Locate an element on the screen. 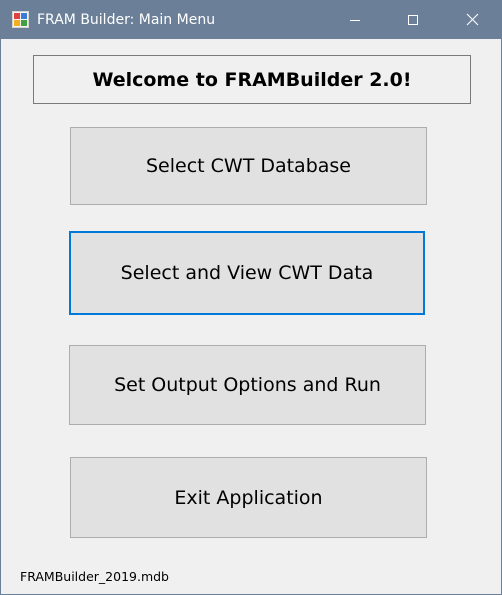  welcome-banner: Welcome to FRAMBuilder 2.0! is located at coordinates (252, 79).